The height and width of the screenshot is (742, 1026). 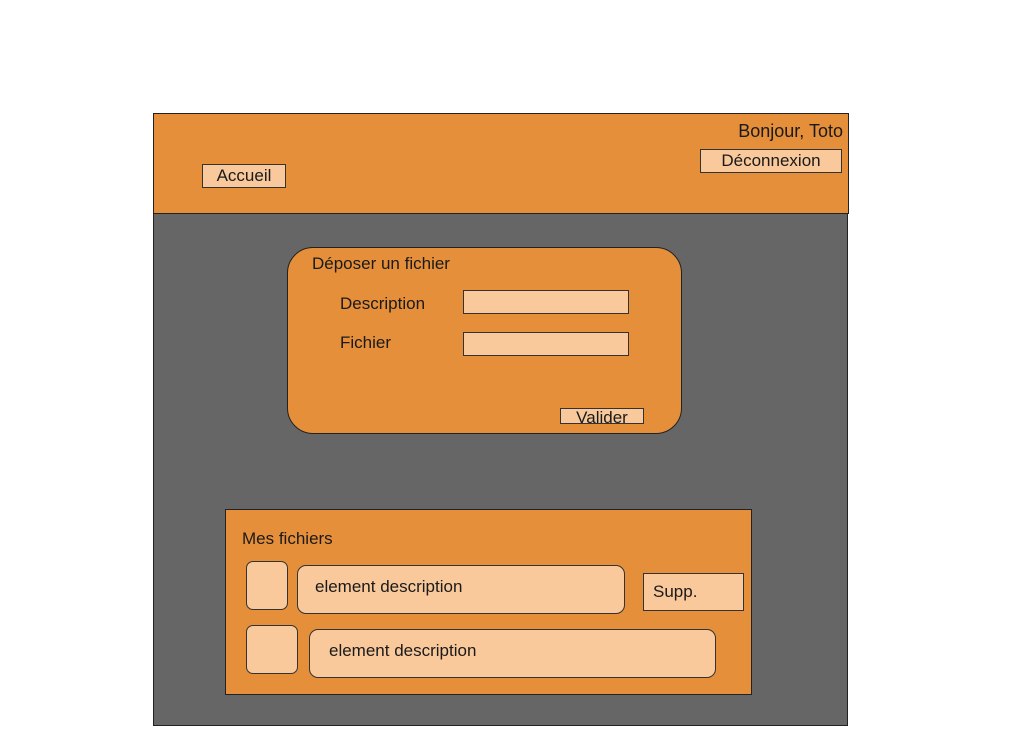 What do you see at coordinates (546, 302) in the screenshot?
I see `description-input` at bounding box center [546, 302].